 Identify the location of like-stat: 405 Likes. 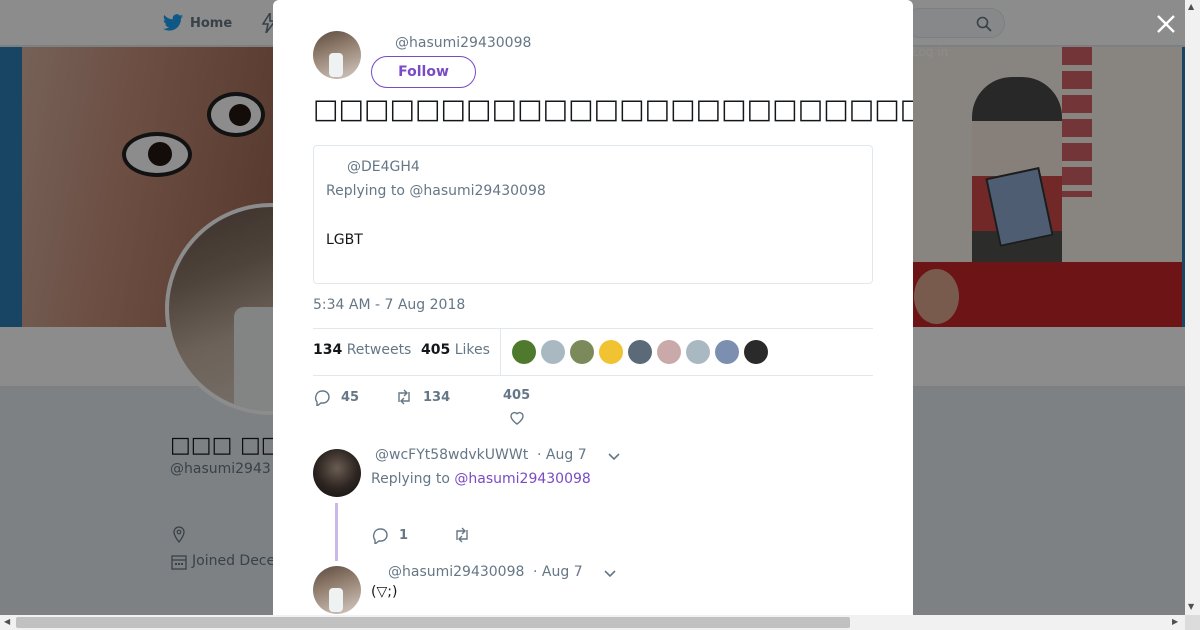
(455, 350).